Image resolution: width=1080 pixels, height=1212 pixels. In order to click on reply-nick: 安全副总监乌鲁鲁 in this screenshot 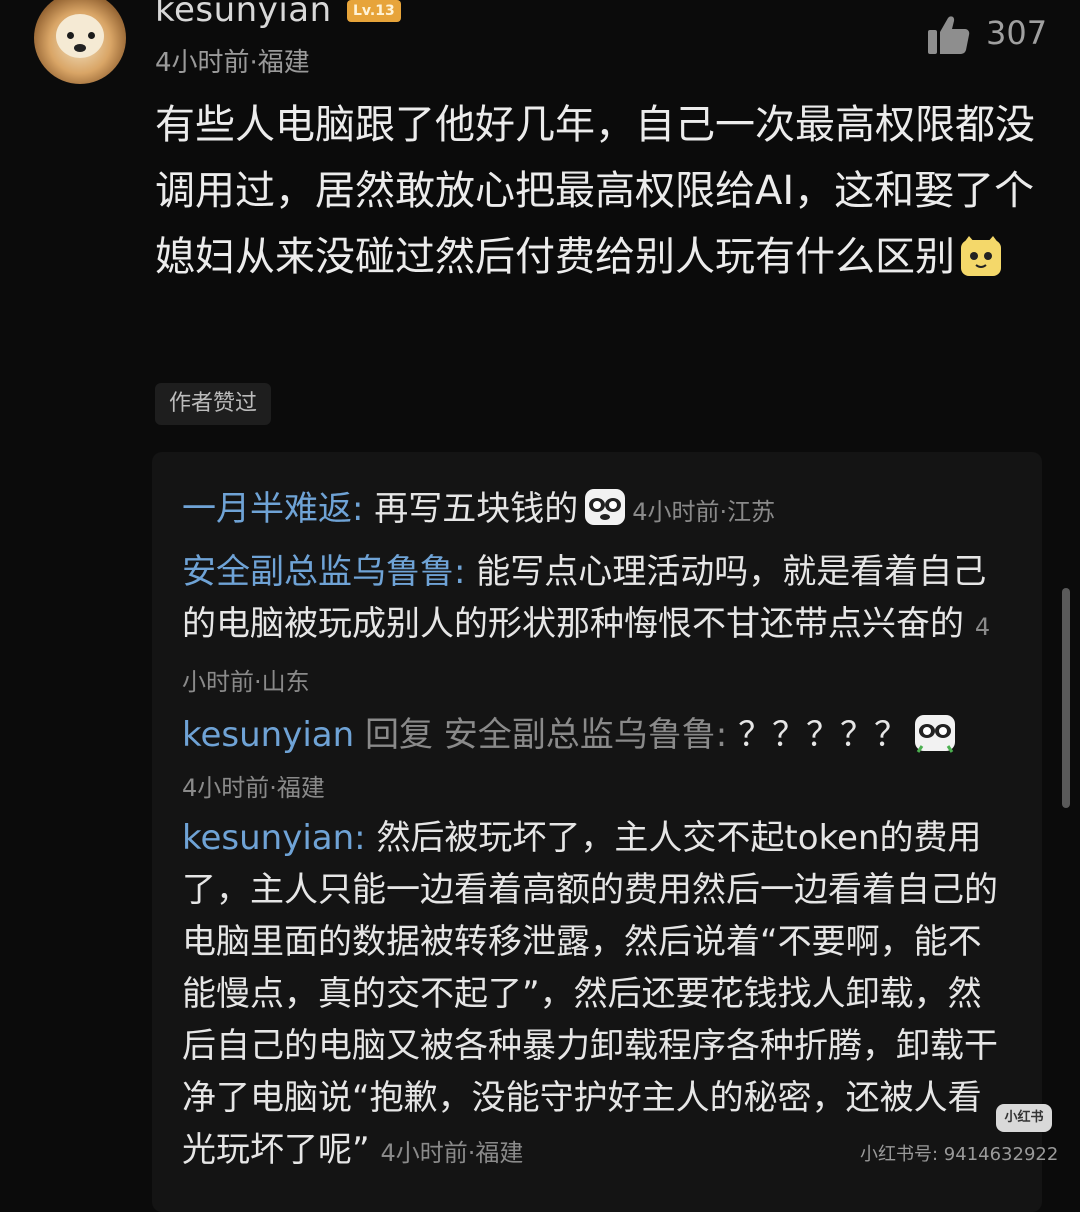, I will do `click(318, 572)`.